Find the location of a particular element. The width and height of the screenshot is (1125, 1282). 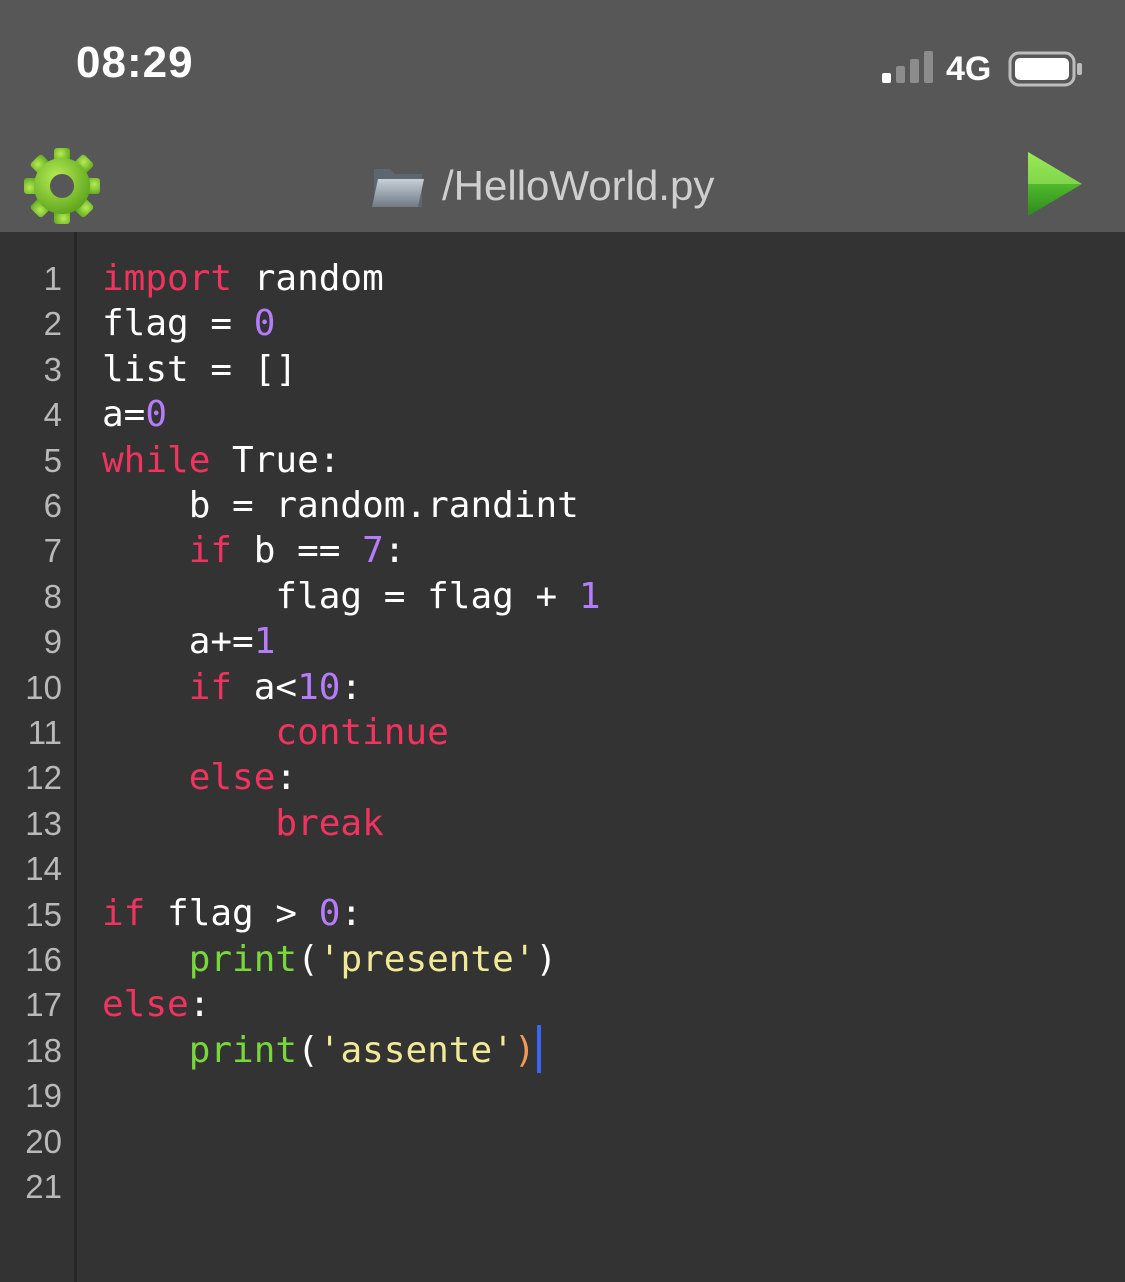

line-number: 6 is located at coordinates (52, 505).